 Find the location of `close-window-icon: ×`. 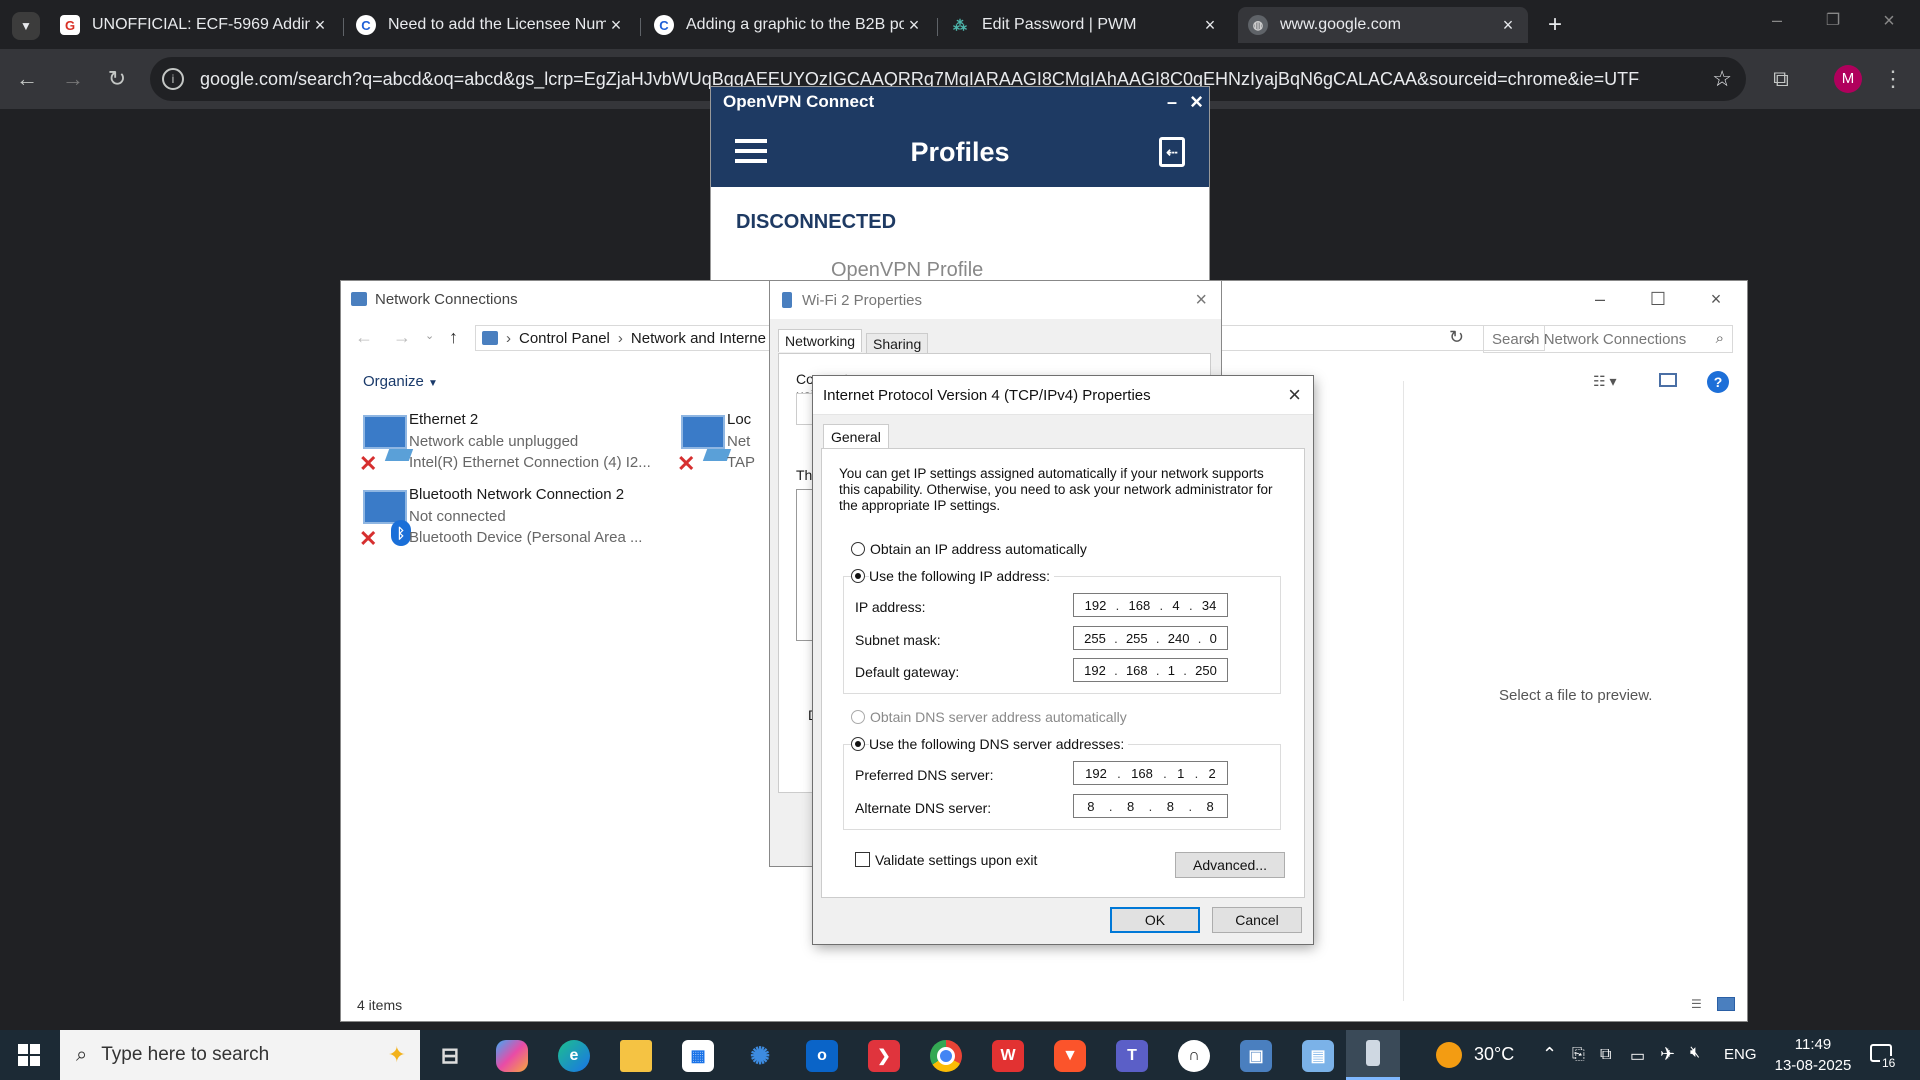

close-window-icon: × is located at coordinates (1889, 24).